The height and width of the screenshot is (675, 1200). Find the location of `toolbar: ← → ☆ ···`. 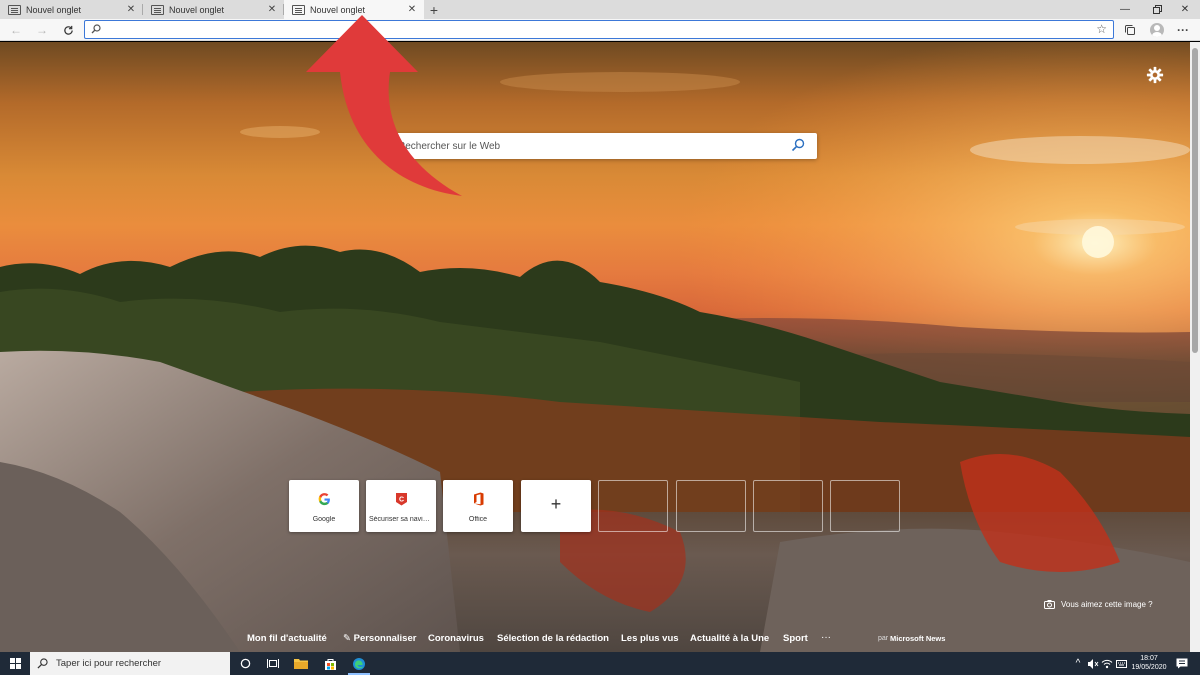

toolbar: ← → ☆ ··· is located at coordinates (600, 30).